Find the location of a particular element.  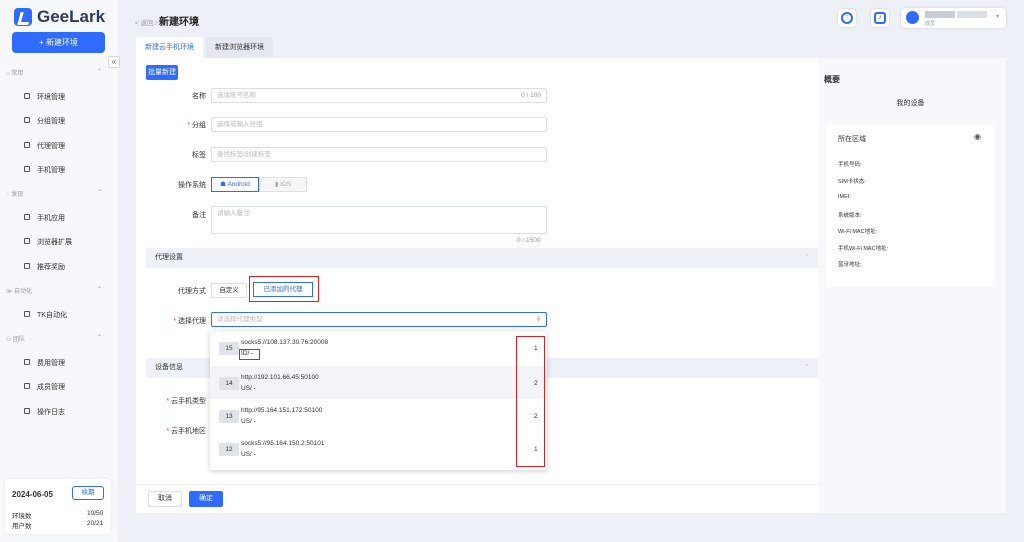

log-icon is located at coordinates (27, 411).